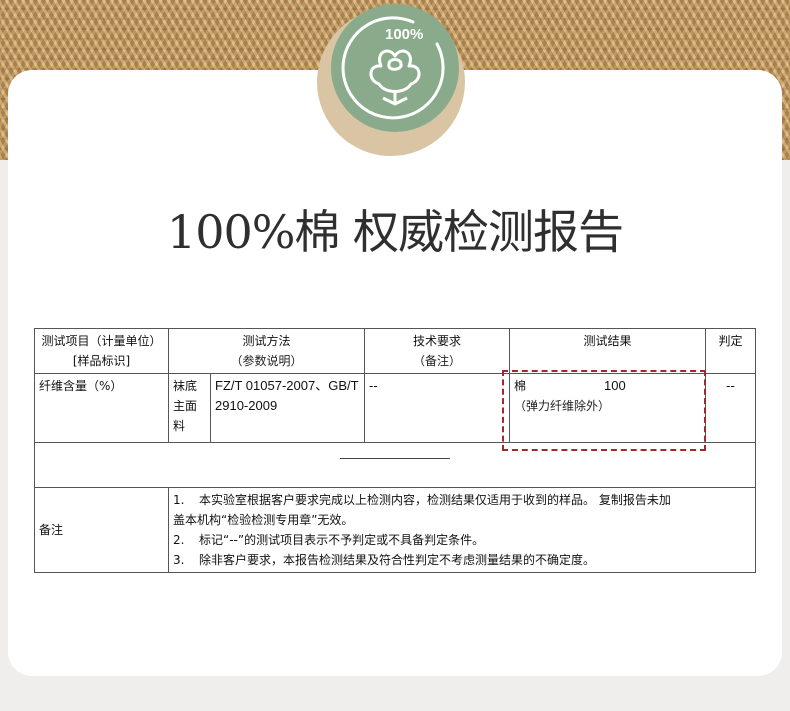  I want to click on note-line: 3. 除非客户要求，本报告检测结果及符合性判定不考虑测量结果的不确定度。, so click(462, 560).